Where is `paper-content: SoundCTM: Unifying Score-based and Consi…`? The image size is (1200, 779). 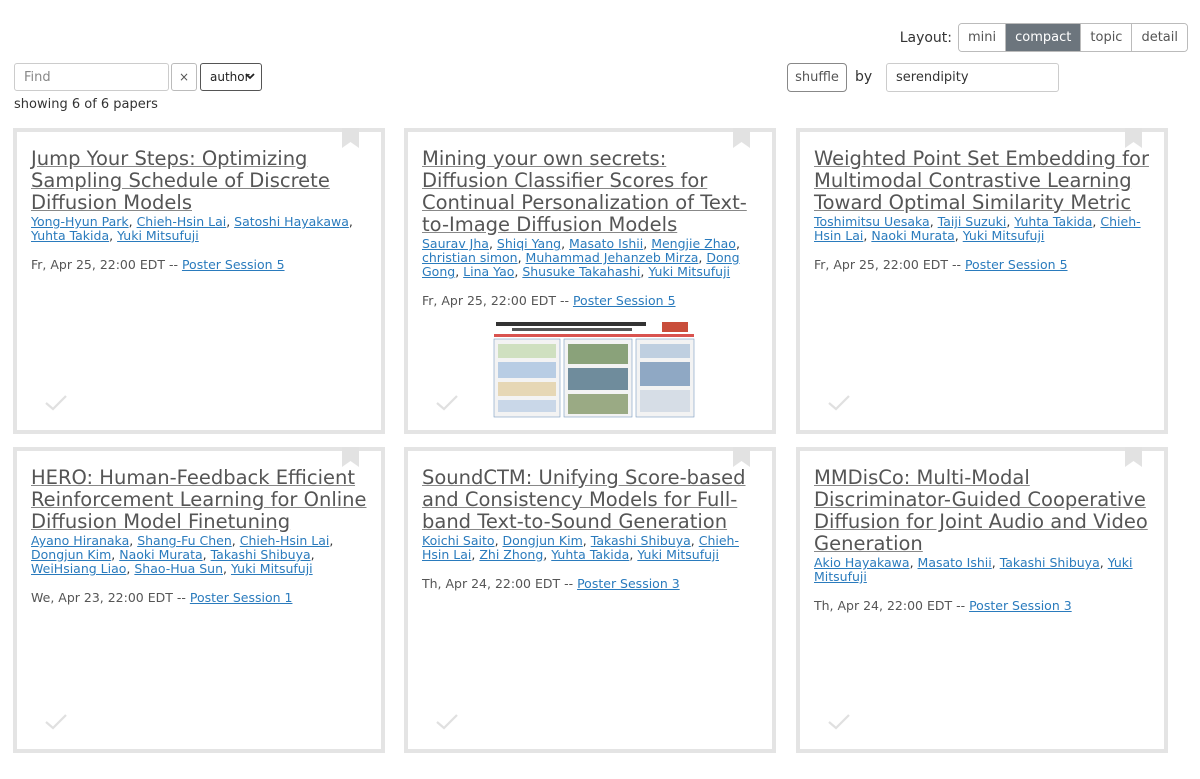
paper-content: SoundCTM: Unifying Score-based and Consi… is located at coordinates (590, 529).